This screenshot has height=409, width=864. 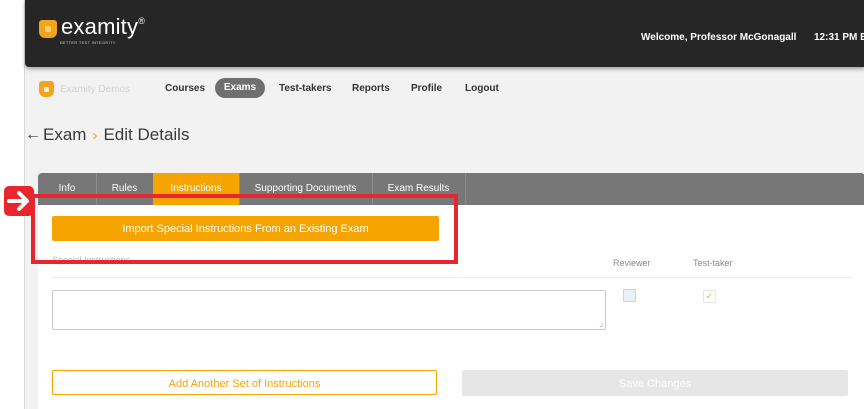 I want to click on sub-brand: Examity Demos, so click(x=84, y=89).